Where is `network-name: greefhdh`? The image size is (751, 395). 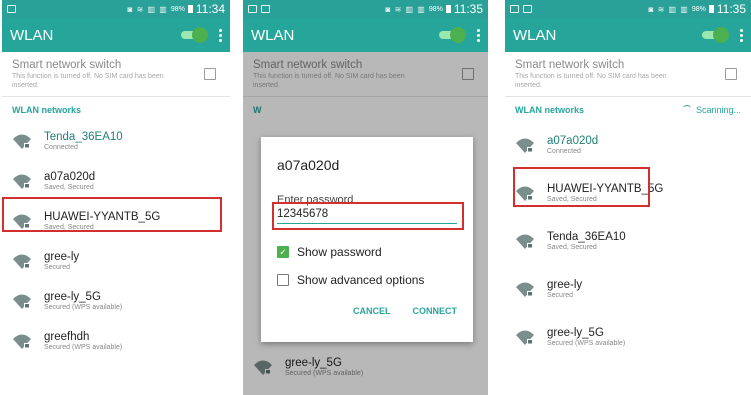
network-name: greefhdh is located at coordinates (67, 337).